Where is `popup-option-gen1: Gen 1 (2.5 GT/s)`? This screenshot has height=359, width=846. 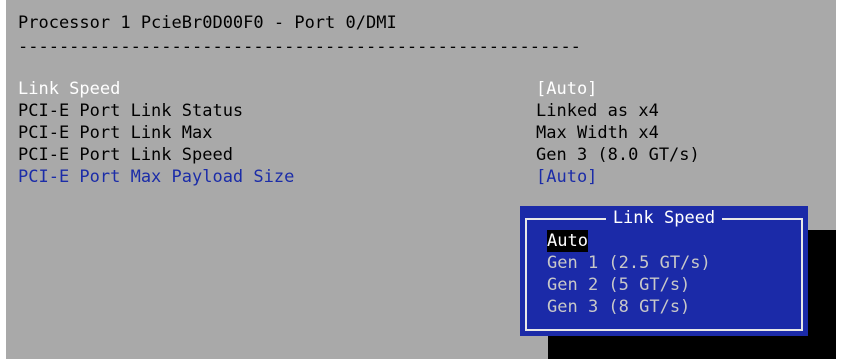
popup-option-gen1: Gen 1 (2.5 GT/s) is located at coordinates (629, 263).